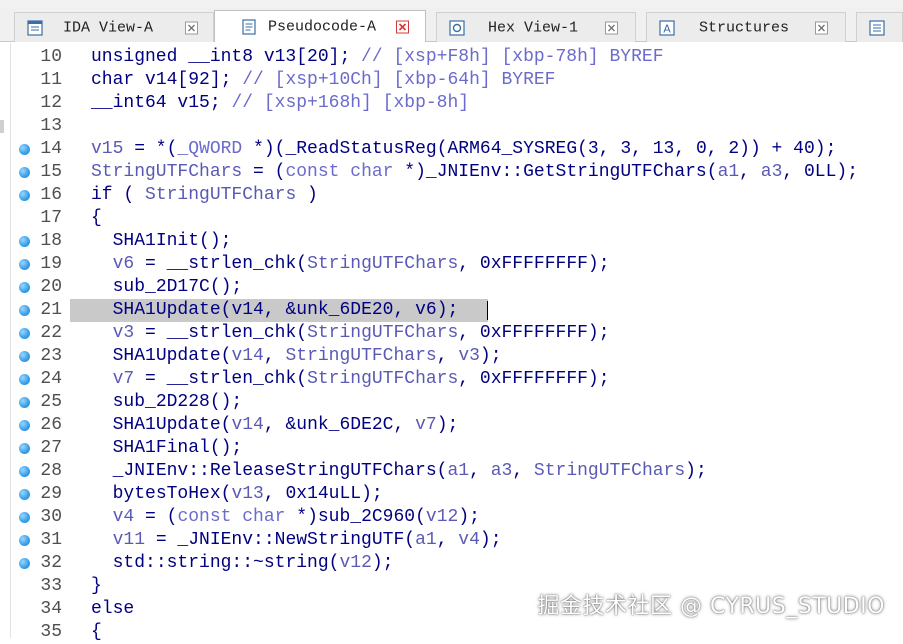  What do you see at coordinates (291, 540) in the screenshot?
I see `code-token: _JNIEnv::NewStringUTF` at bounding box center [291, 540].